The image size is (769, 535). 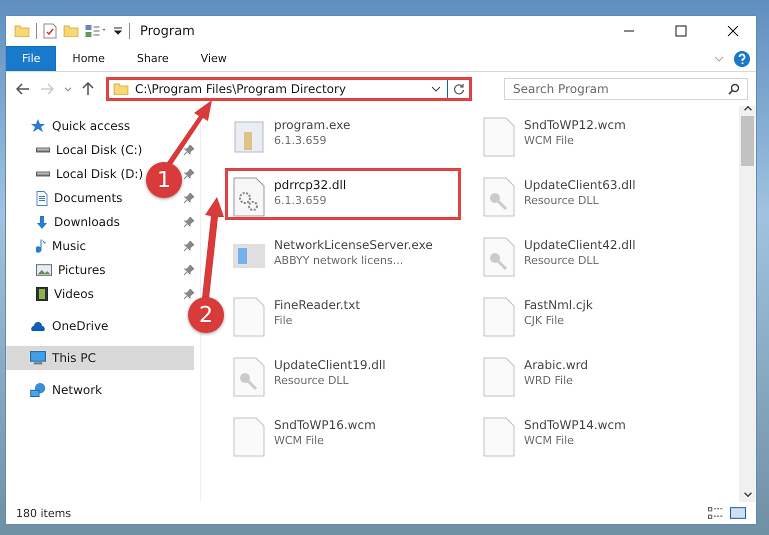 I want to click on search-field: Search Program, so click(x=626, y=89).